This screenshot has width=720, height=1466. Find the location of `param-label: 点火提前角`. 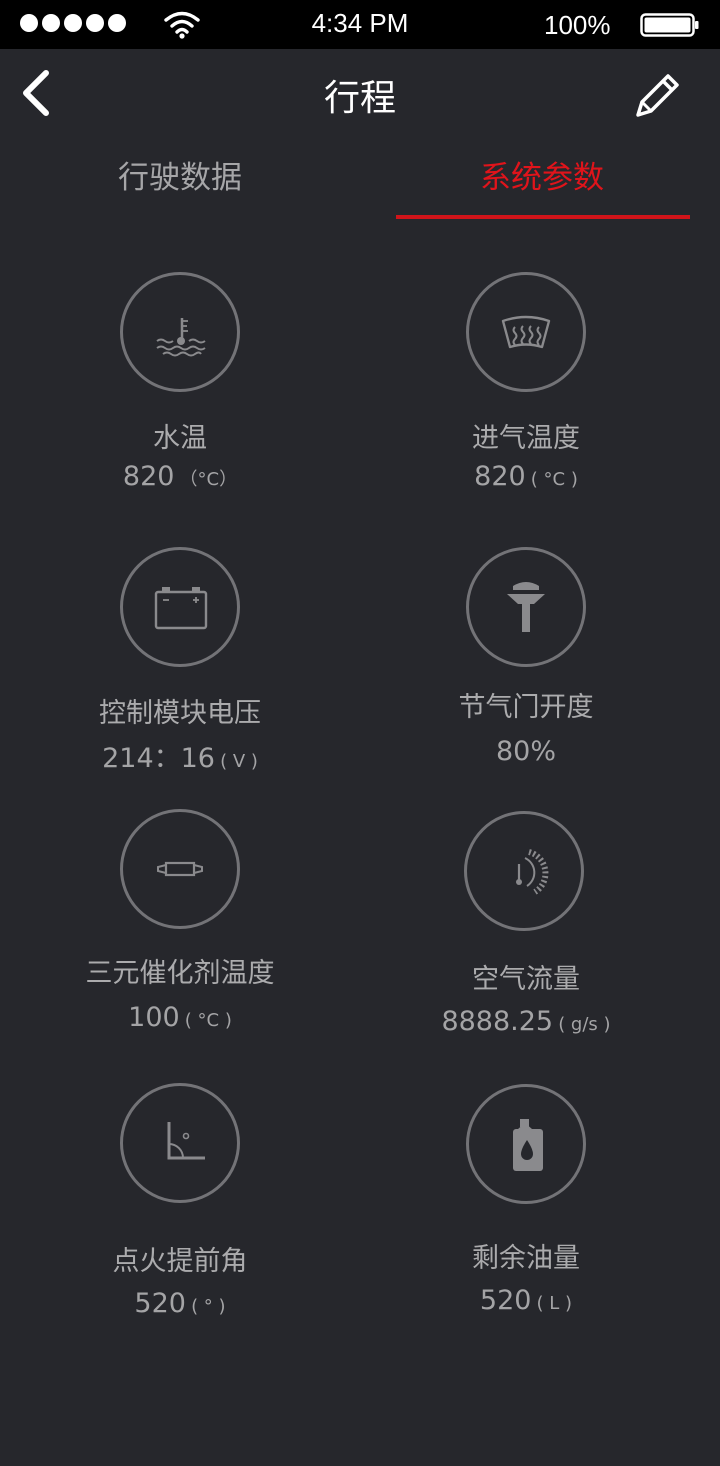

param-label: 点火提前角 is located at coordinates (180, 1261).